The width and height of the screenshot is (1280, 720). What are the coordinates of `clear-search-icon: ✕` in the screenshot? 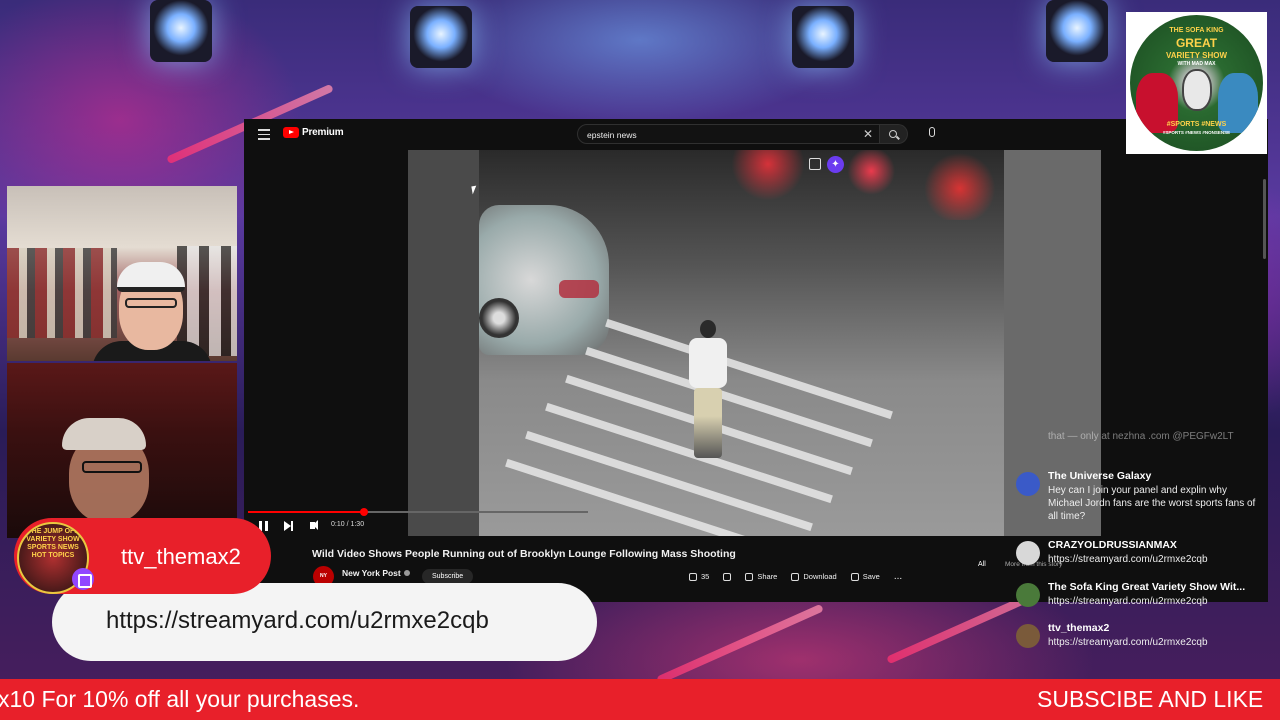 It's located at (868, 134).